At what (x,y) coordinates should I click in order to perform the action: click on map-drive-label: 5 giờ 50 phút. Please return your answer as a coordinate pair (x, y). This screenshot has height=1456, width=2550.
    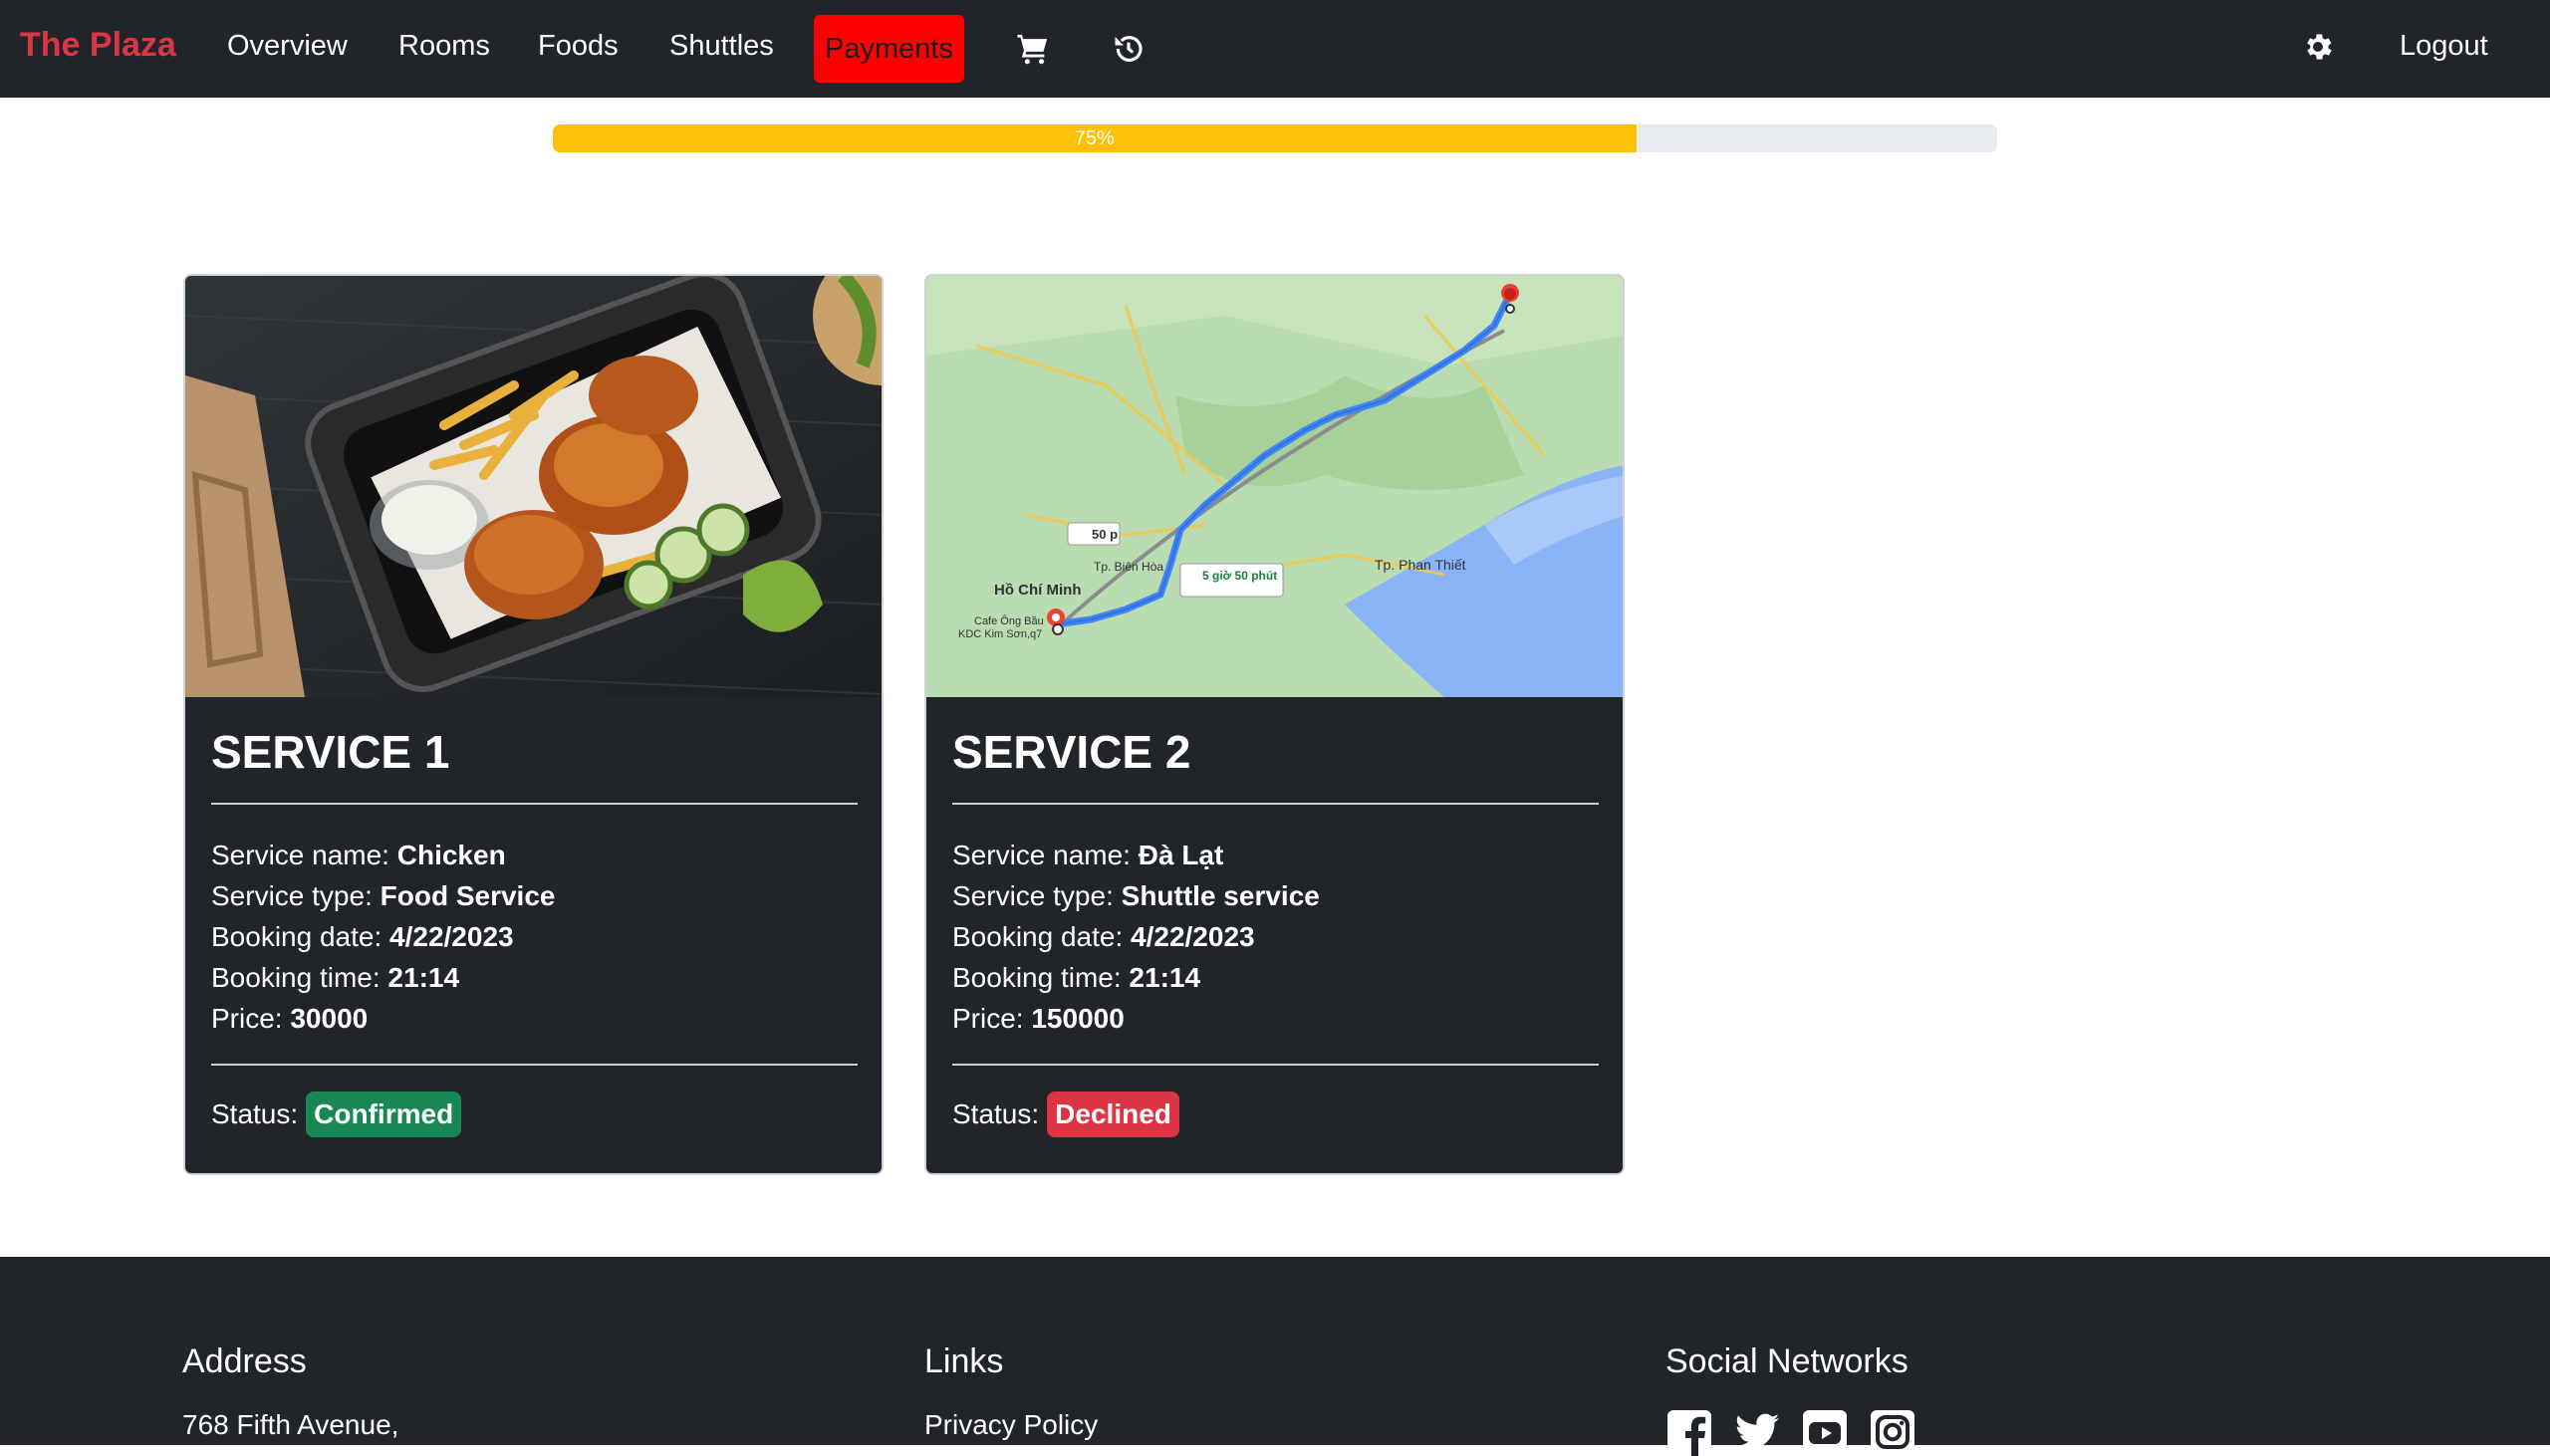
    Looking at the image, I should click on (1239, 576).